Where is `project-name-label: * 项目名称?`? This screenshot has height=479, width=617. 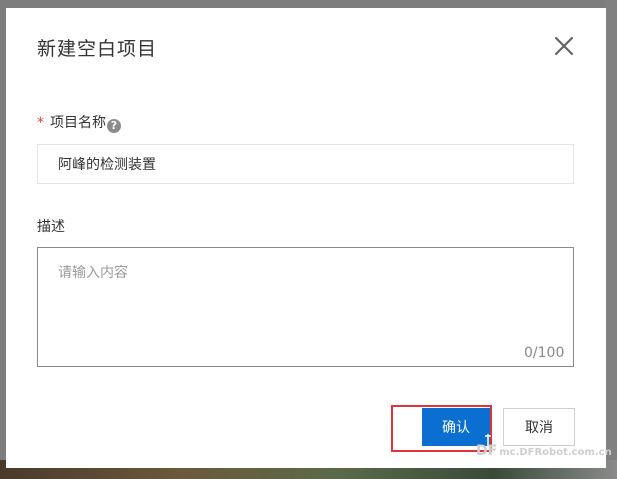 project-name-label: * 项目名称? is located at coordinates (79, 122).